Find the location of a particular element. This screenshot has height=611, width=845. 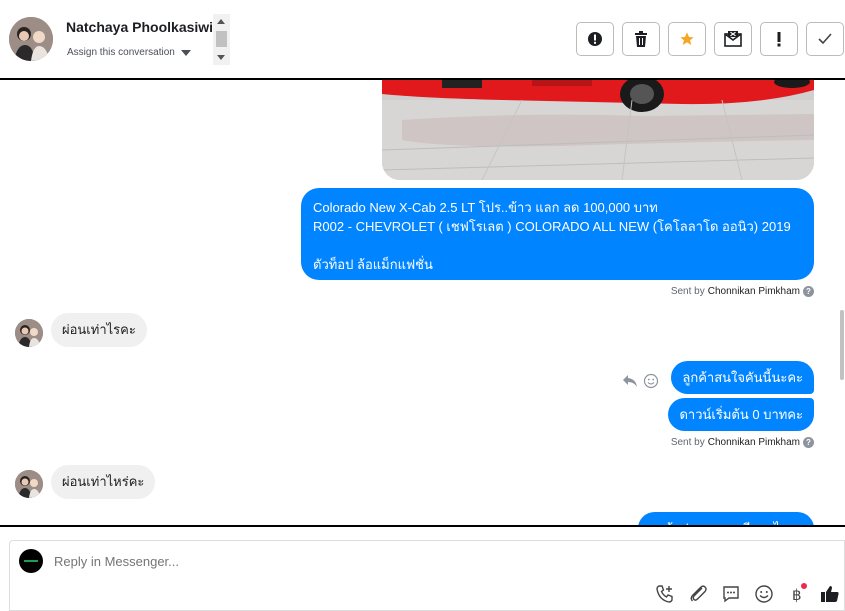

message-composer: ฿ is located at coordinates (427, 575).